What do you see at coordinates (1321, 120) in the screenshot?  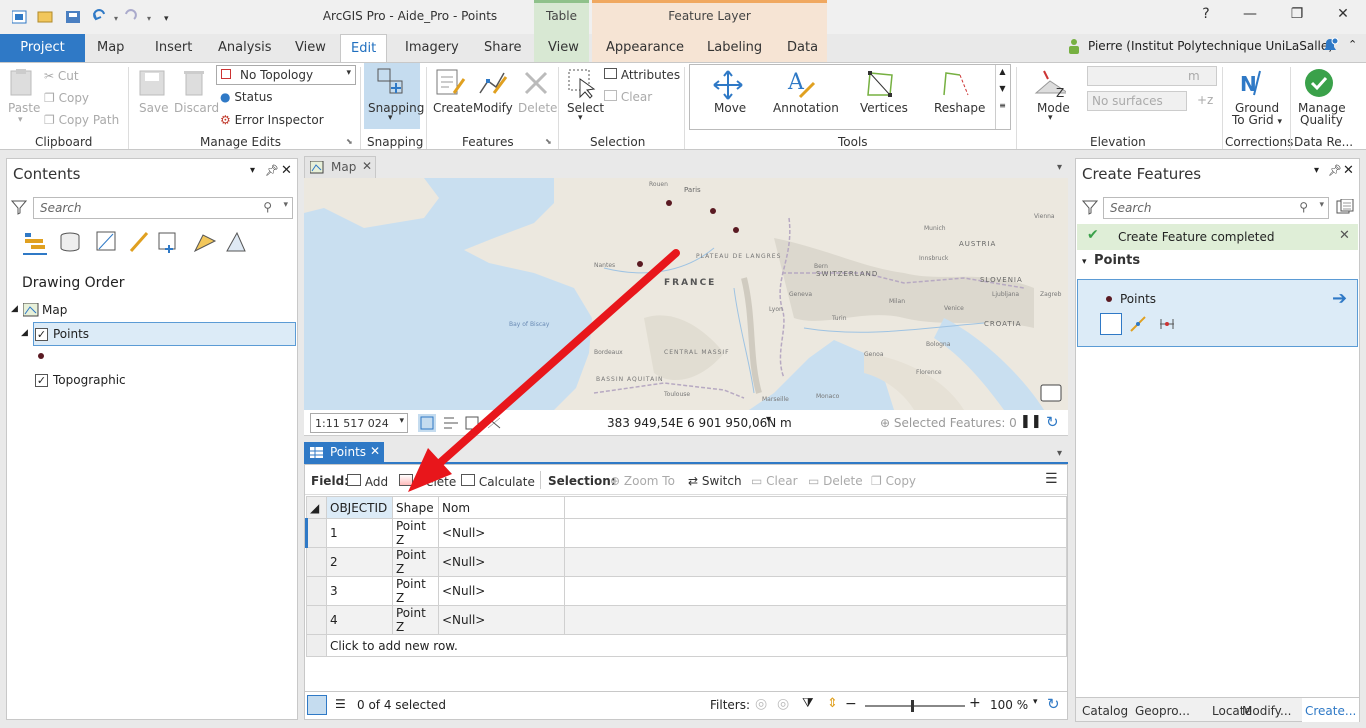 I see `manage-quality-label-2: Quality` at bounding box center [1321, 120].